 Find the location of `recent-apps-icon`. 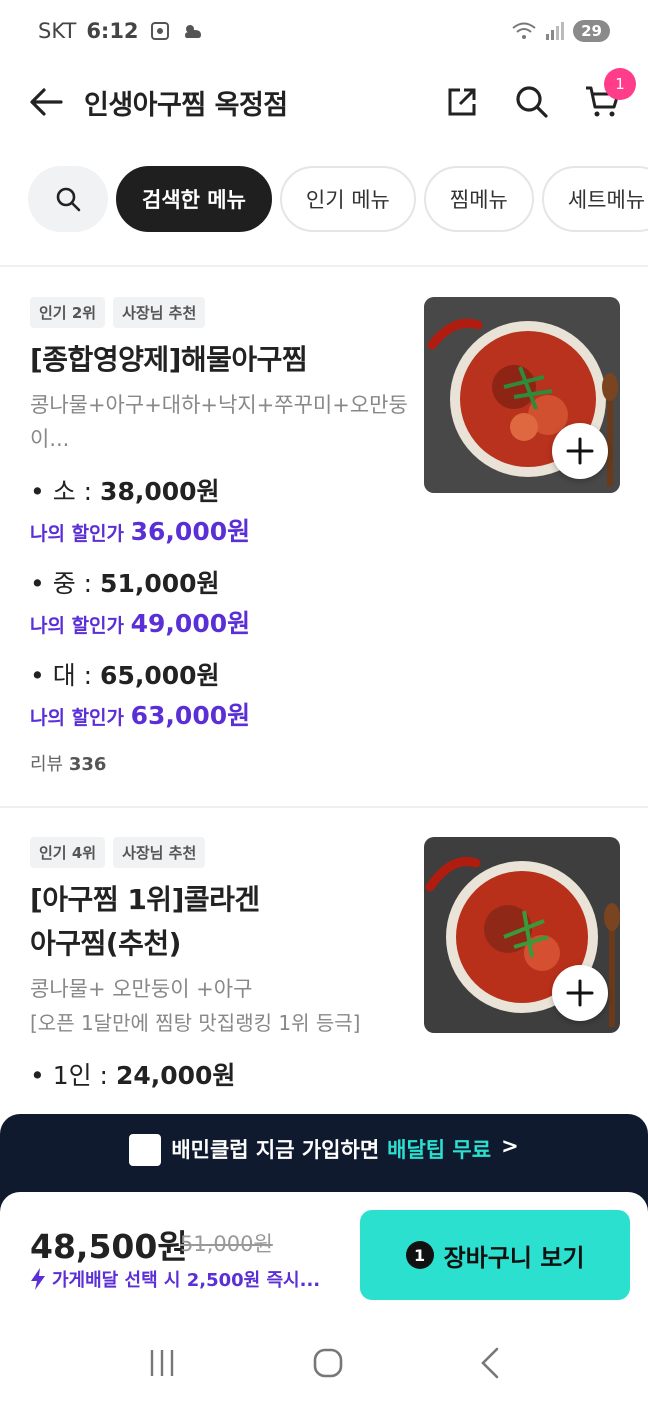

recent-apps-icon is located at coordinates (162, 1363).